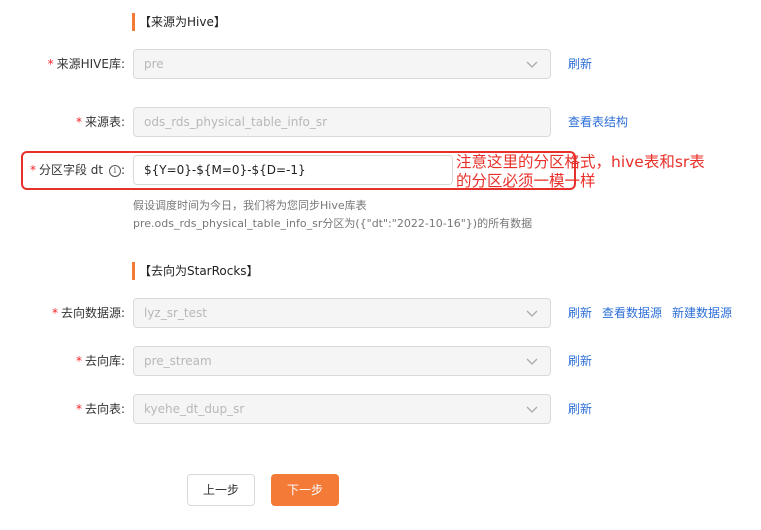 The image size is (761, 530). I want to click on target-table-label: * 去向表:, so click(62, 409).